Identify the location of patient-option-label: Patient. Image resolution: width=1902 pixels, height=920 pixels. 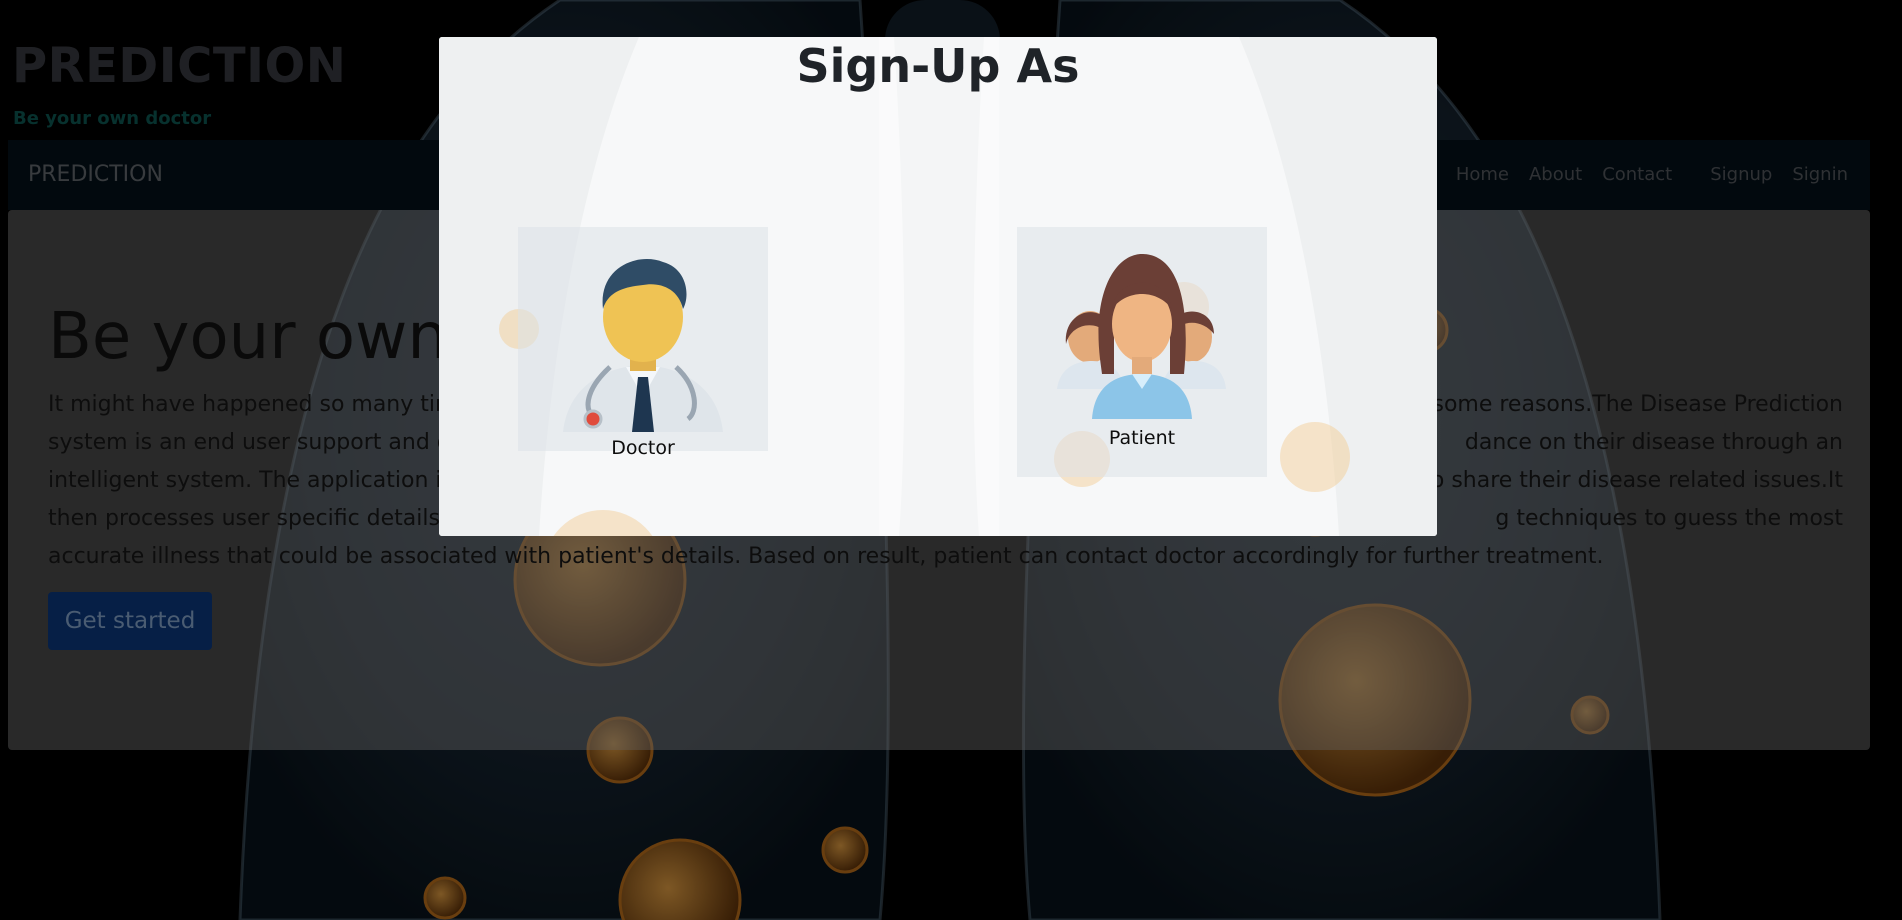
(1142, 438).